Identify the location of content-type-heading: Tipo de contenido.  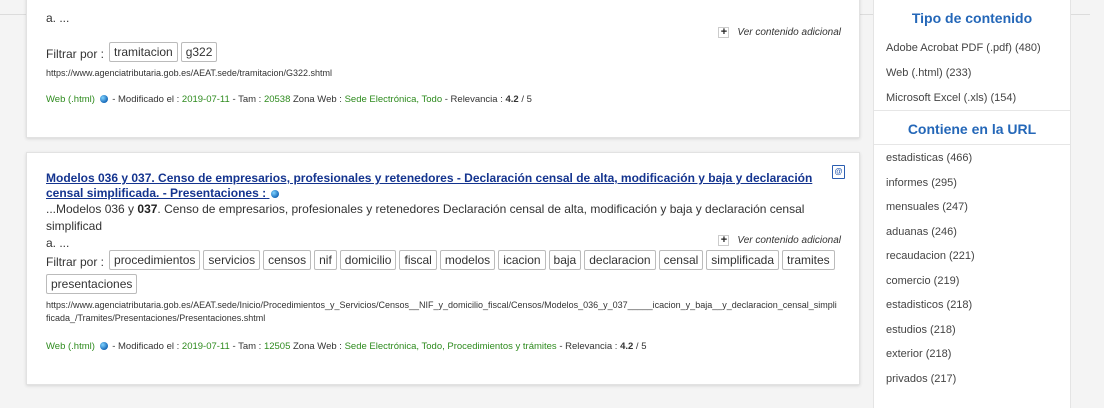
(972, 18).